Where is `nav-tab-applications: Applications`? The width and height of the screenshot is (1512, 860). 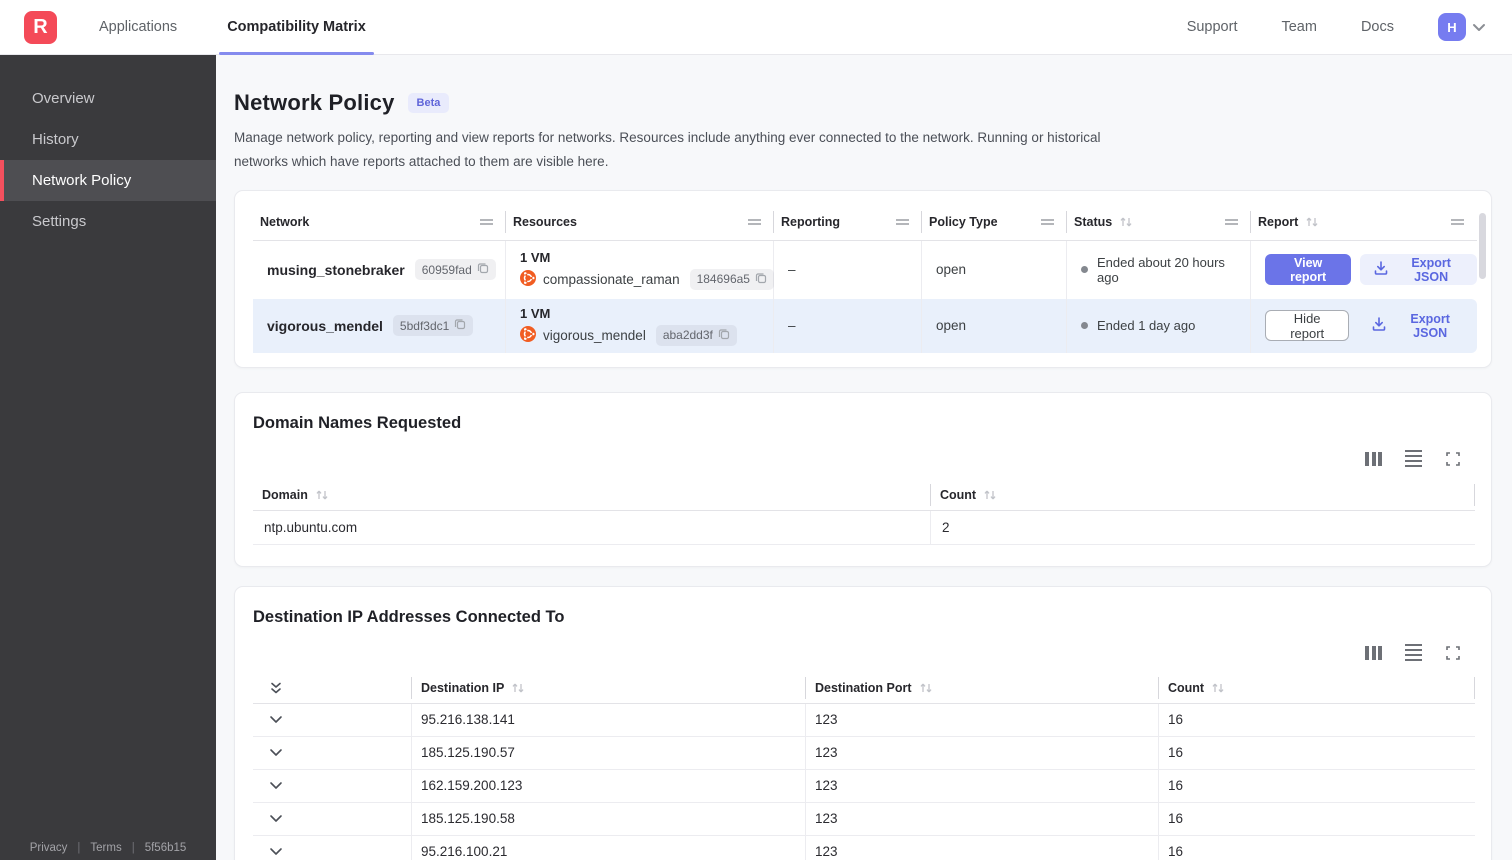 nav-tab-applications: Applications is located at coordinates (138, 27).